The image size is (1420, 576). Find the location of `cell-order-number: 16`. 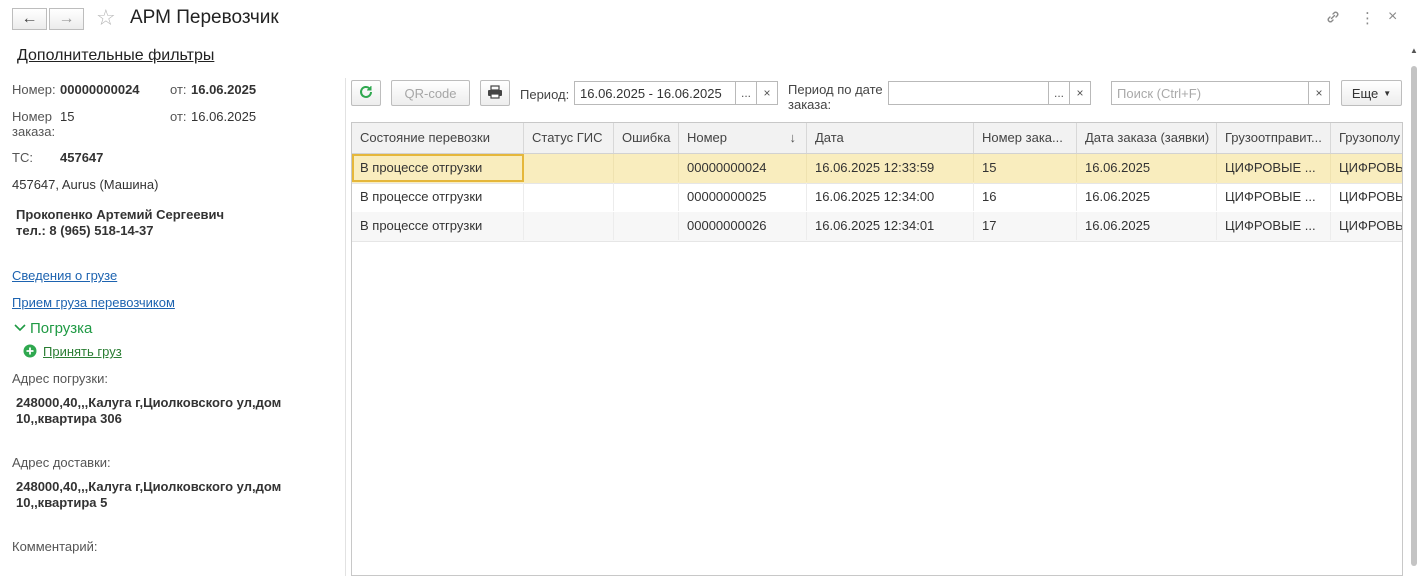

cell-order-number: 16 is located at coordinates (1025, 197).